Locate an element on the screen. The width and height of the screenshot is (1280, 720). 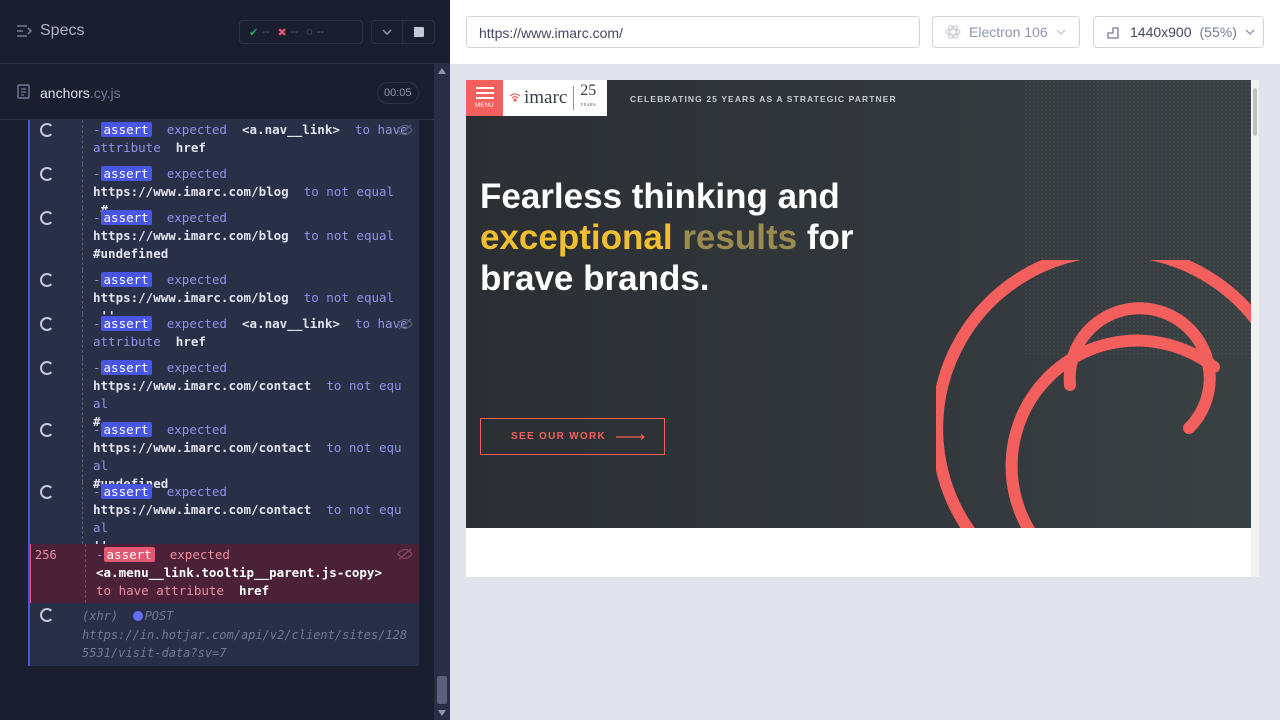
reporter-scrollbar is located at coordinates (442, 392).